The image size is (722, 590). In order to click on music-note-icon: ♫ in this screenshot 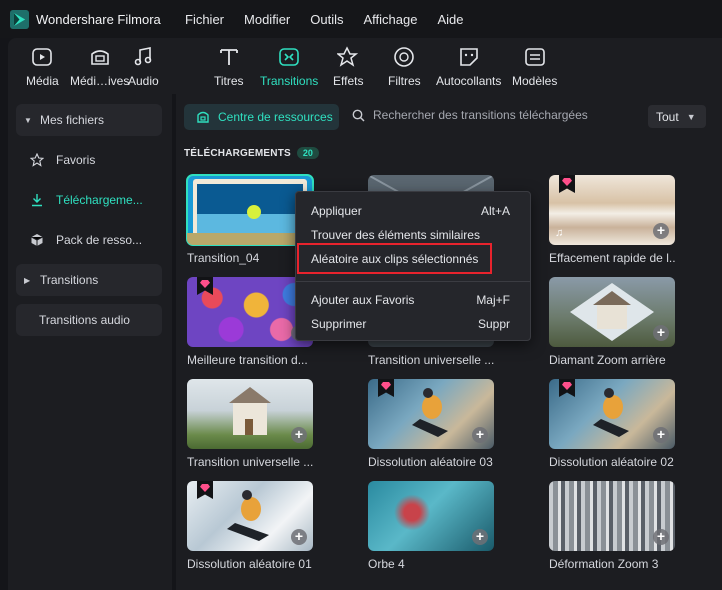, I will do `click(559, 233)`.